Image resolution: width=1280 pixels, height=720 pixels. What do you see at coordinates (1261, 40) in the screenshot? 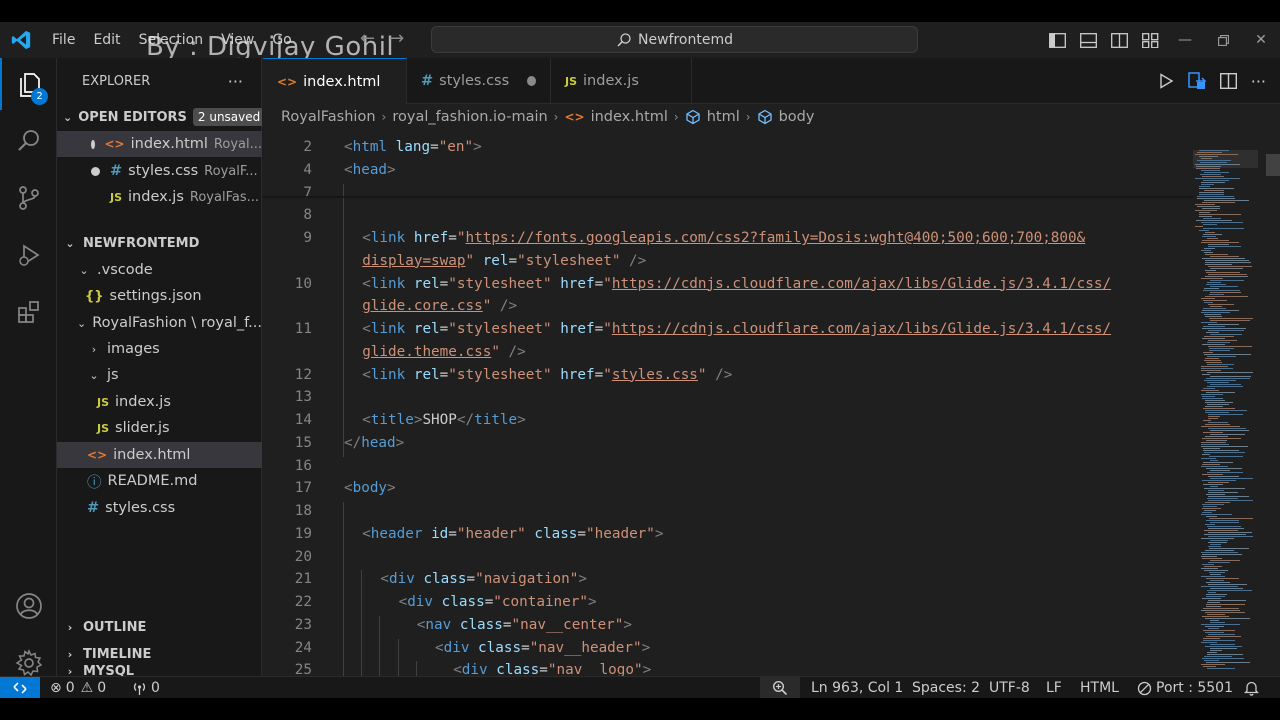
I see `close-icon: ✕` at bounding box center [1261, 40].